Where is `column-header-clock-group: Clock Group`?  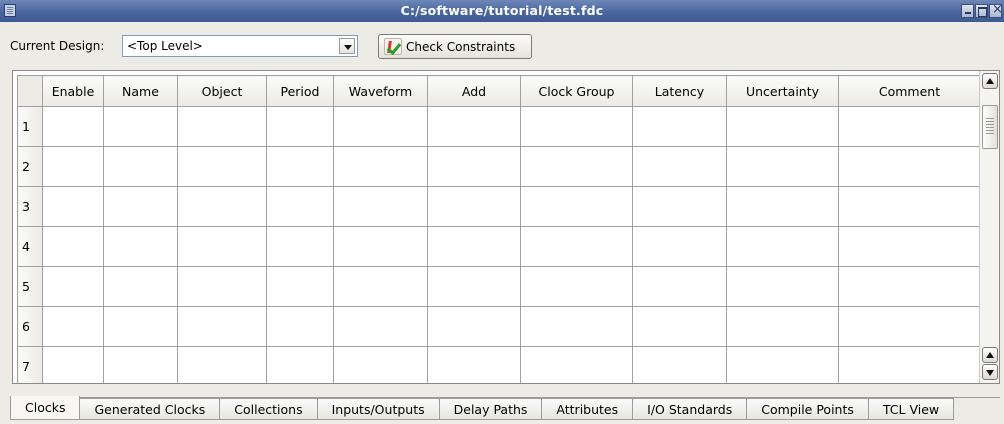
column-header-clock-group: Clock Group is located at coordinates (576, 91).